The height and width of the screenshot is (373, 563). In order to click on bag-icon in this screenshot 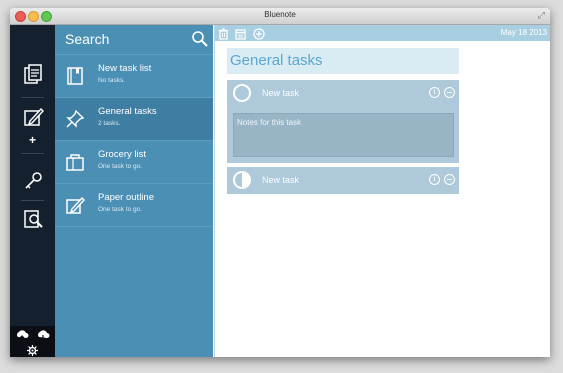, I will do `click(75, 164)`.